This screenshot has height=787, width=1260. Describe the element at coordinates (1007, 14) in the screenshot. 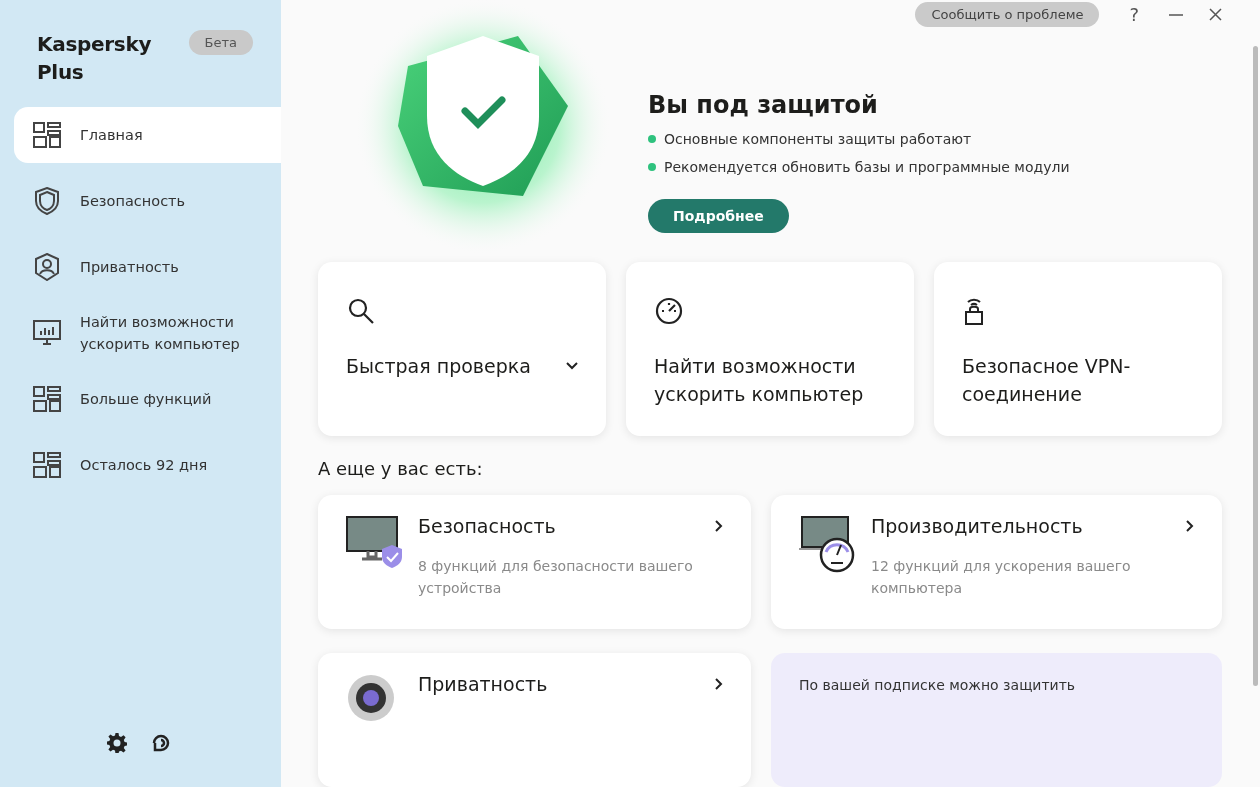

I see `report-problem-button: Сообщить о проблеме` at that location.